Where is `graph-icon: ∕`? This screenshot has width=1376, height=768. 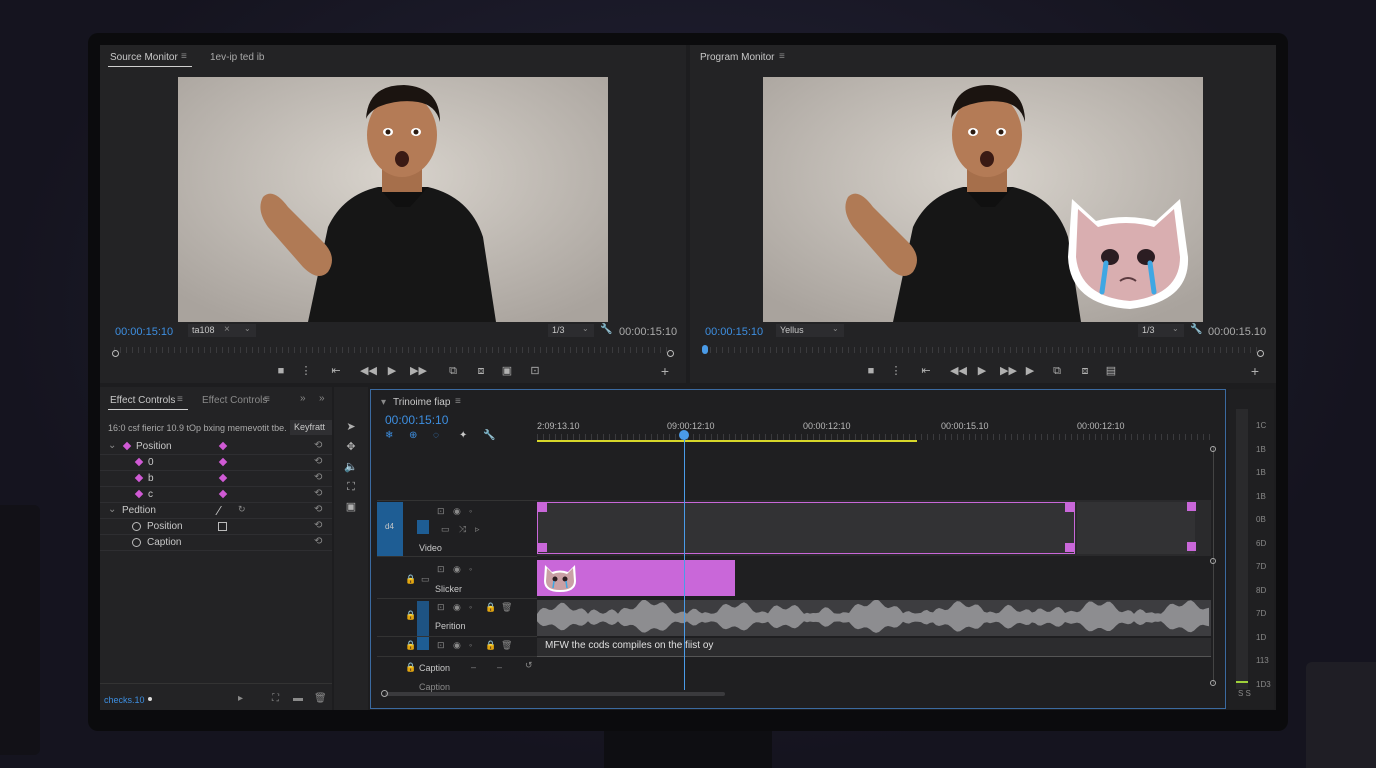
graph-icon: ∕ is located at coordinates (219, 510).